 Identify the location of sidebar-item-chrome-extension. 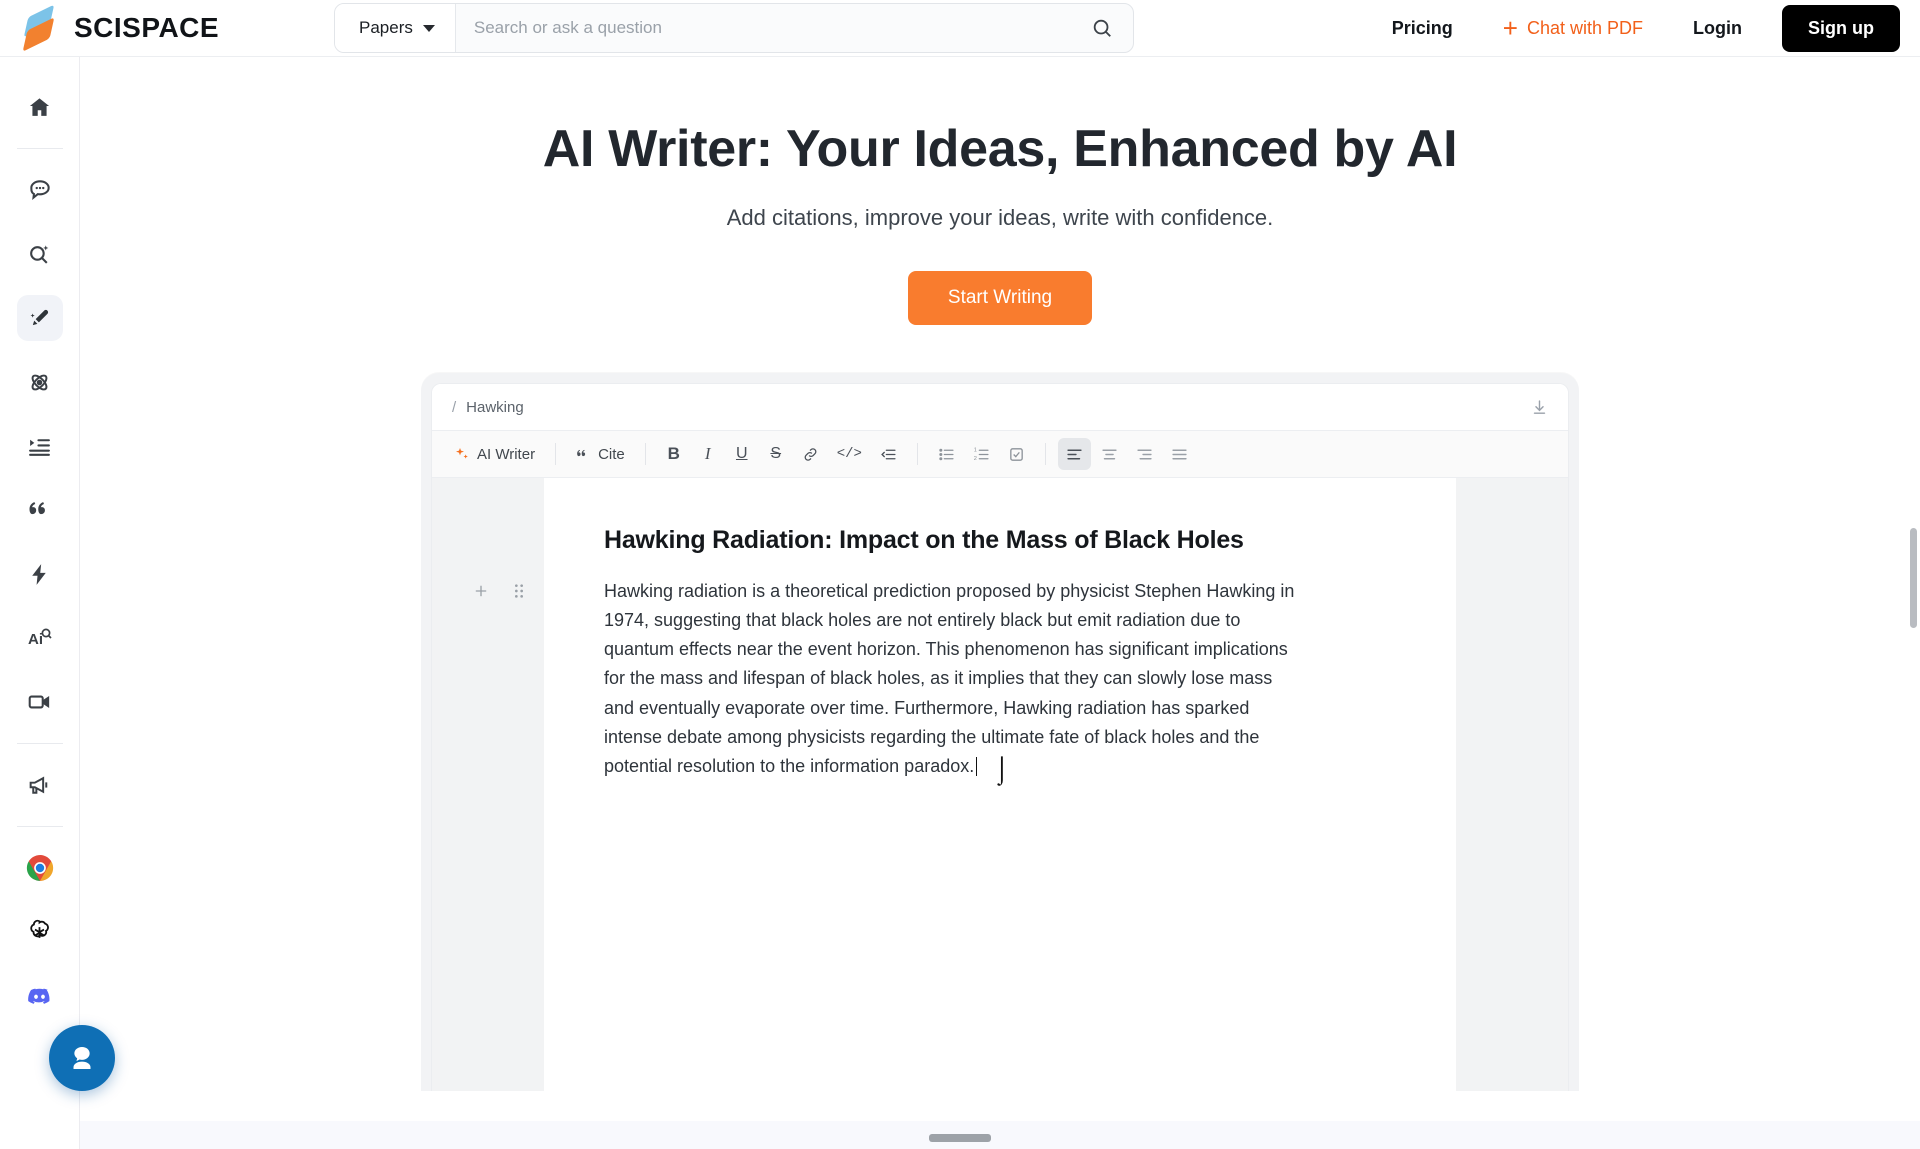
(40, 868).